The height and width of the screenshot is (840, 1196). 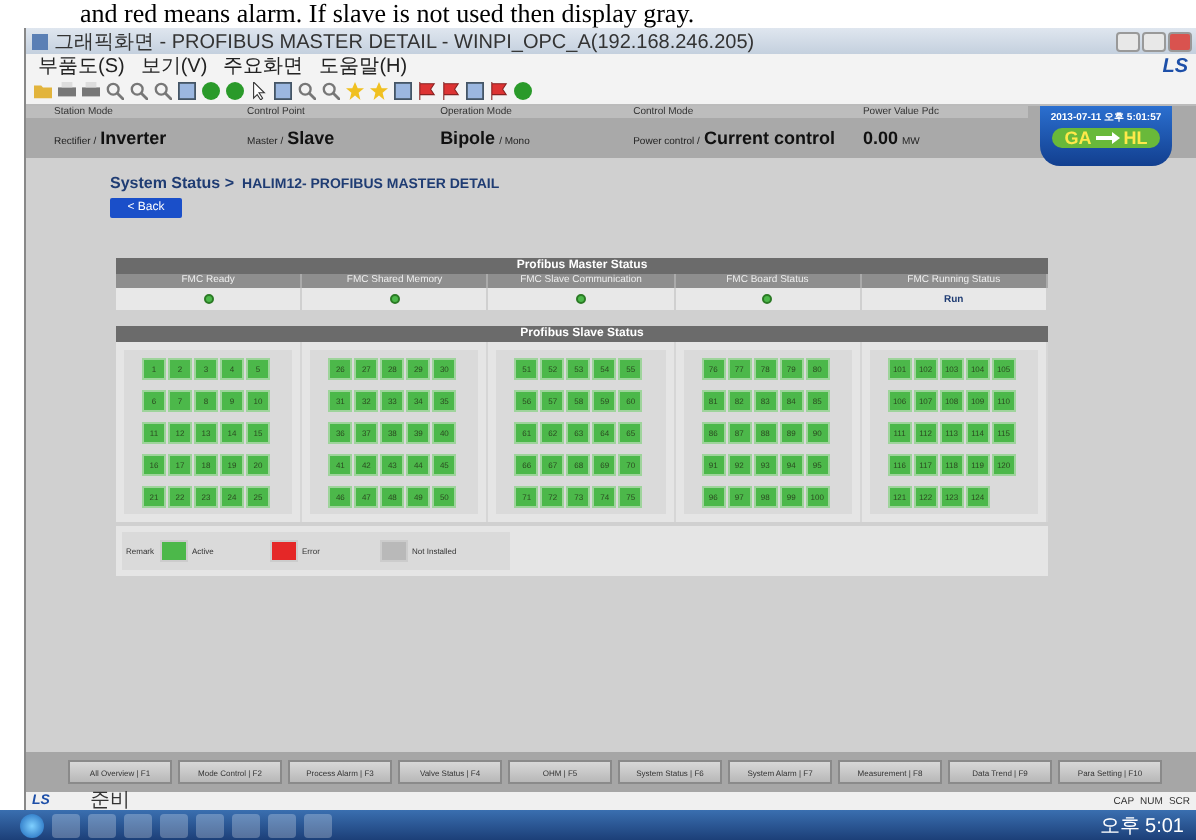 I want to click on field-value: Current control, so click(x=769, y=138).